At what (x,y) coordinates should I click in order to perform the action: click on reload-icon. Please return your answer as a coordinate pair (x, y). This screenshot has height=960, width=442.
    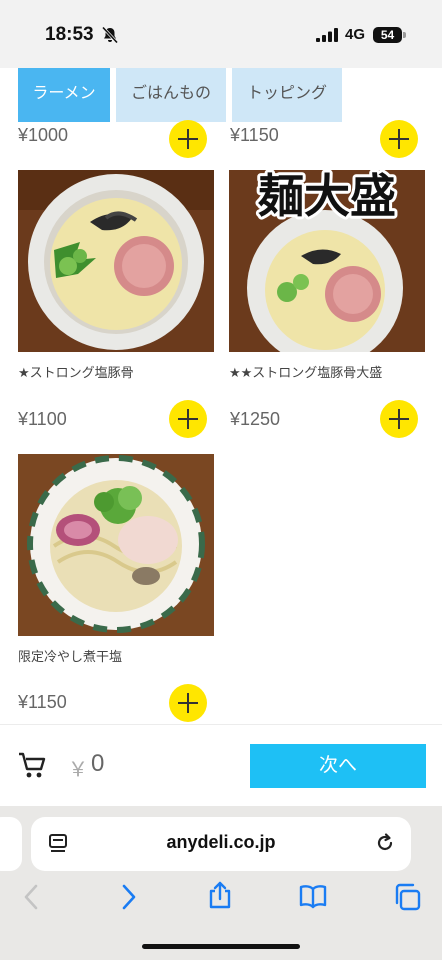
    Looking at the image, I should click on (385, 843).